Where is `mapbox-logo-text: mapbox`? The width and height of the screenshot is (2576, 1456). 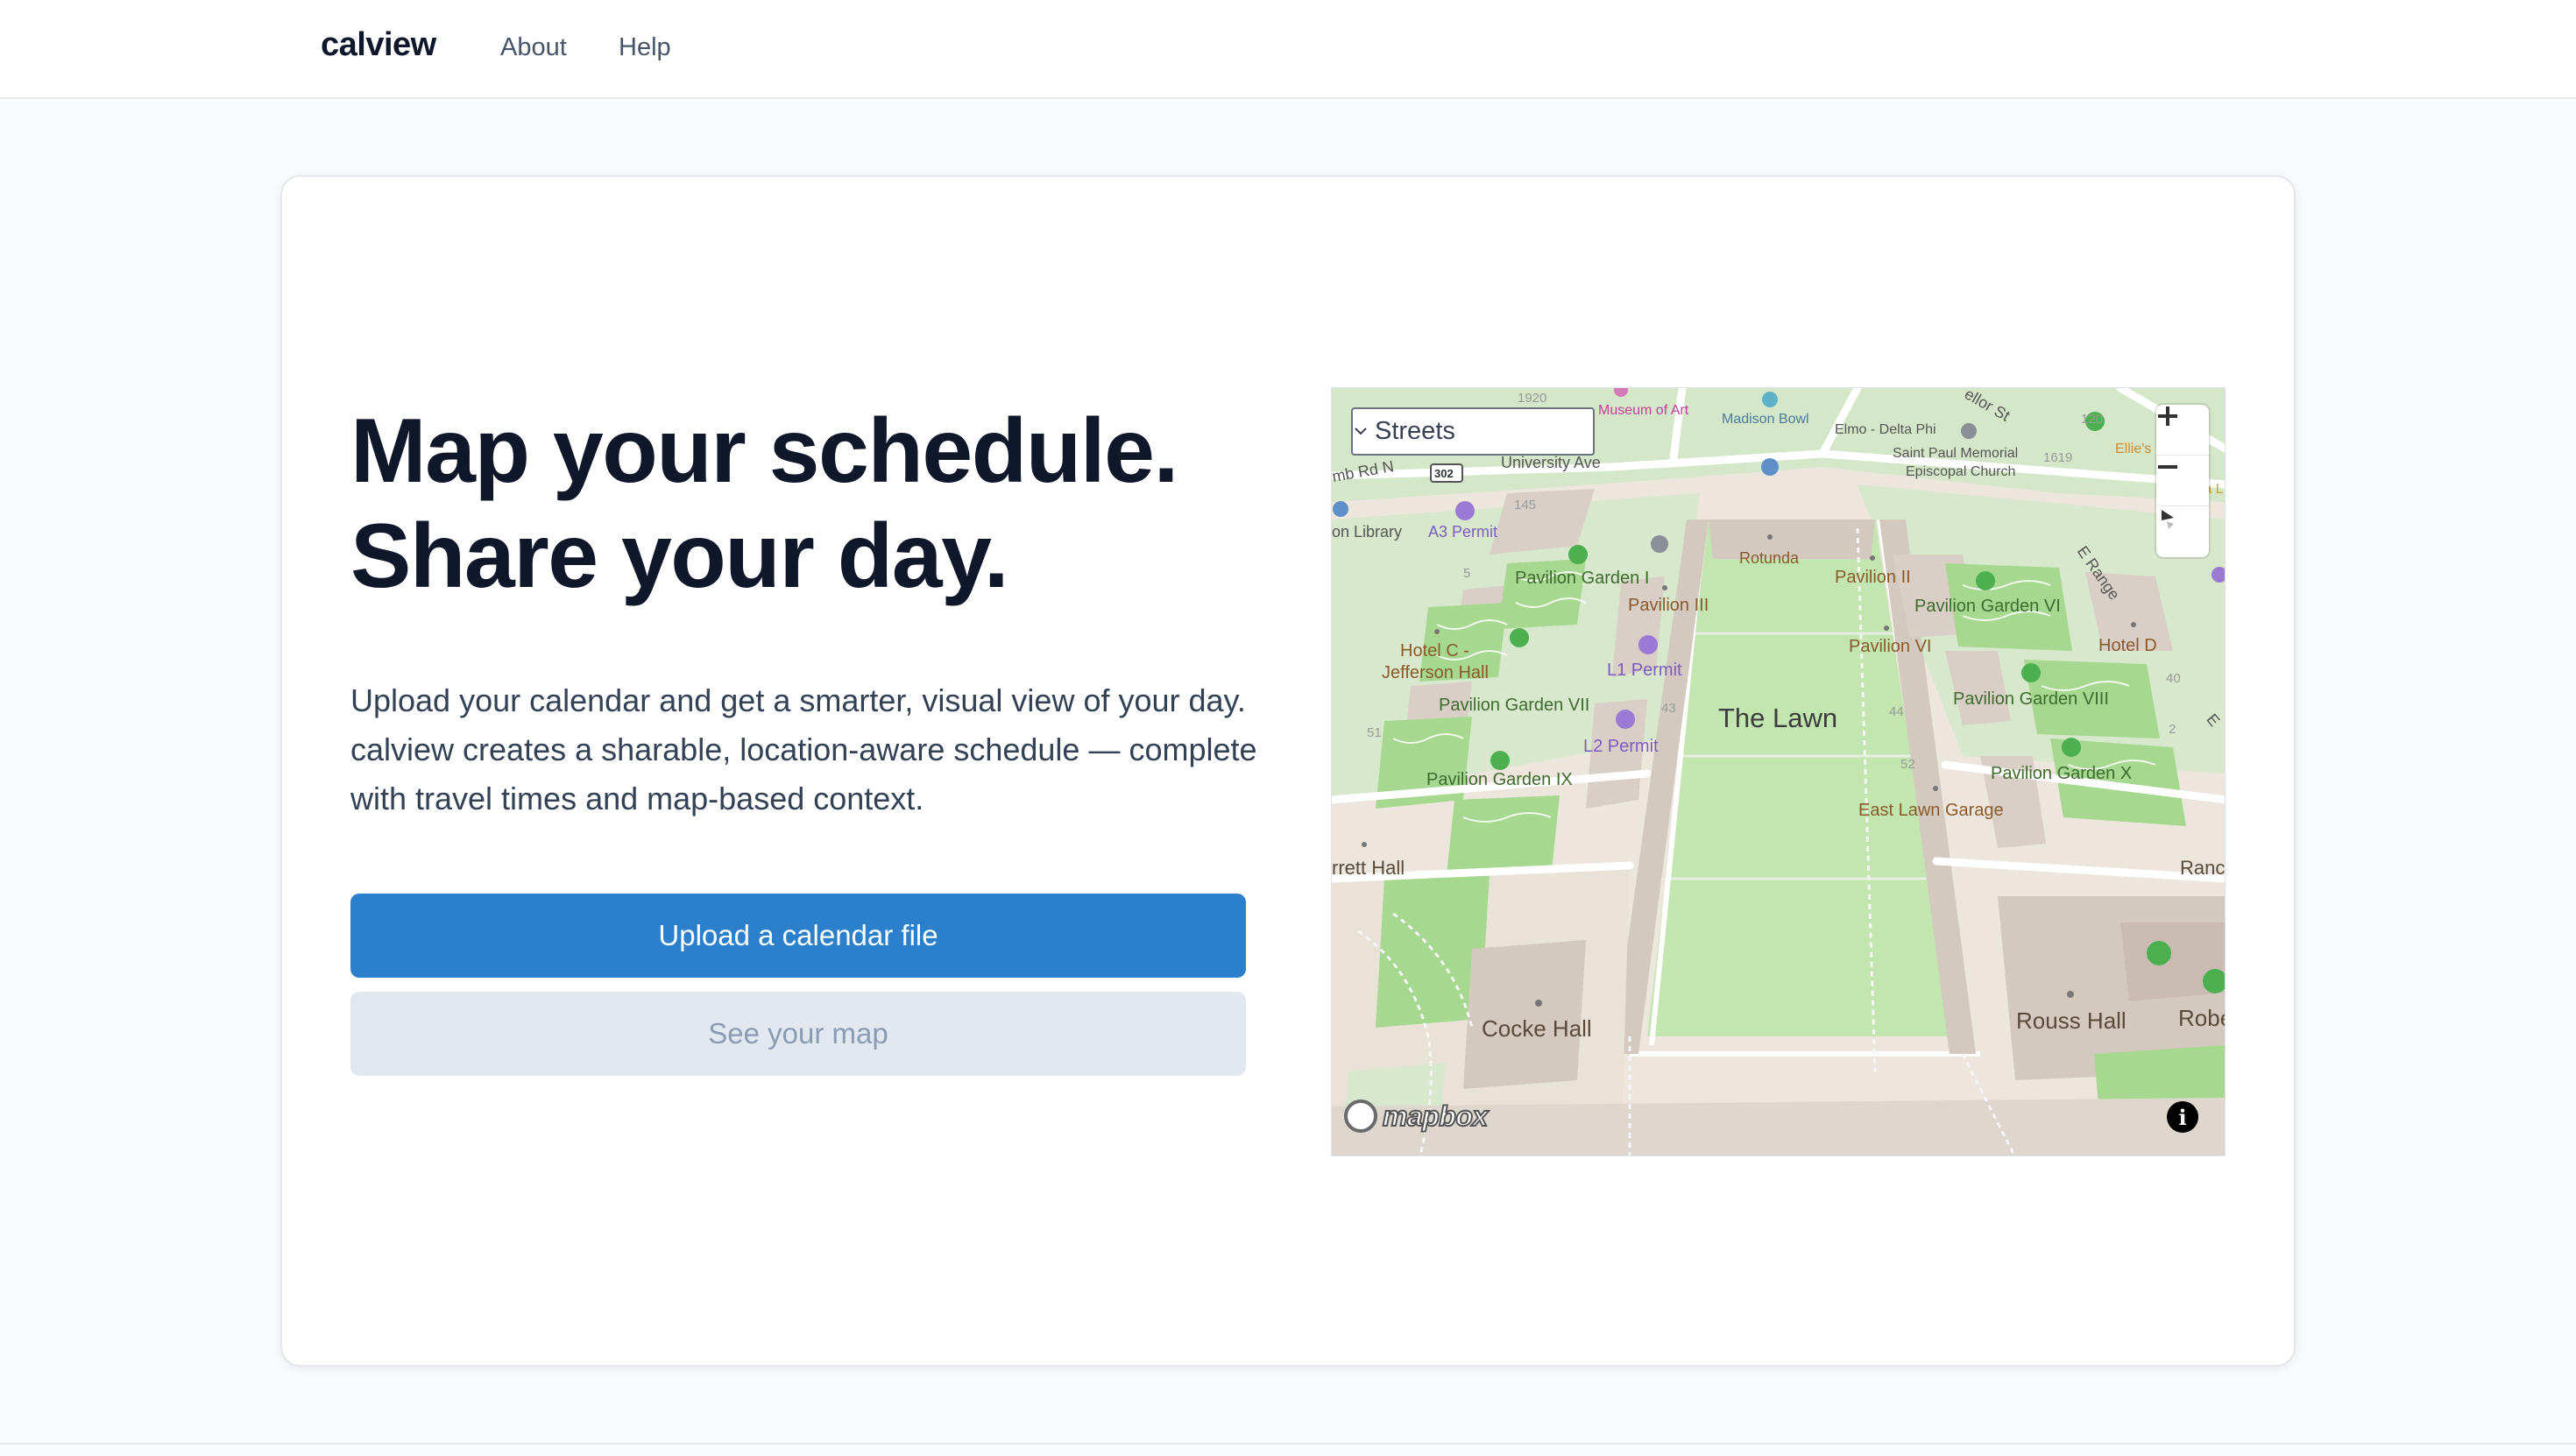
mapbox-logo-text: mapbox is located at coordinates (1435, 1116).